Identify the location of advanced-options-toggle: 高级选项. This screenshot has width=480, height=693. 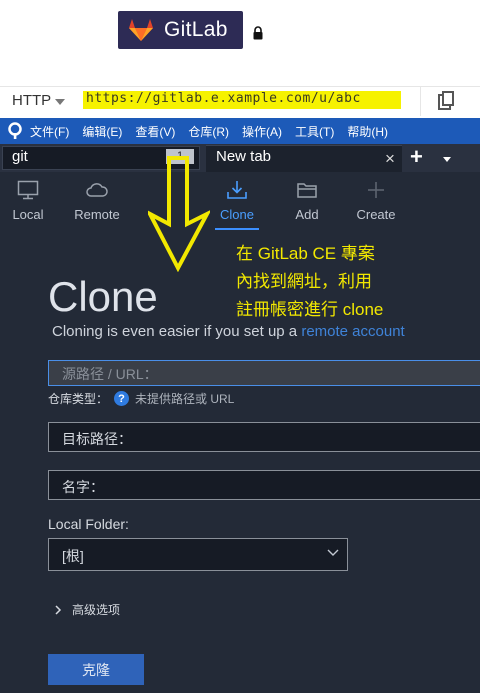
(87, 609).